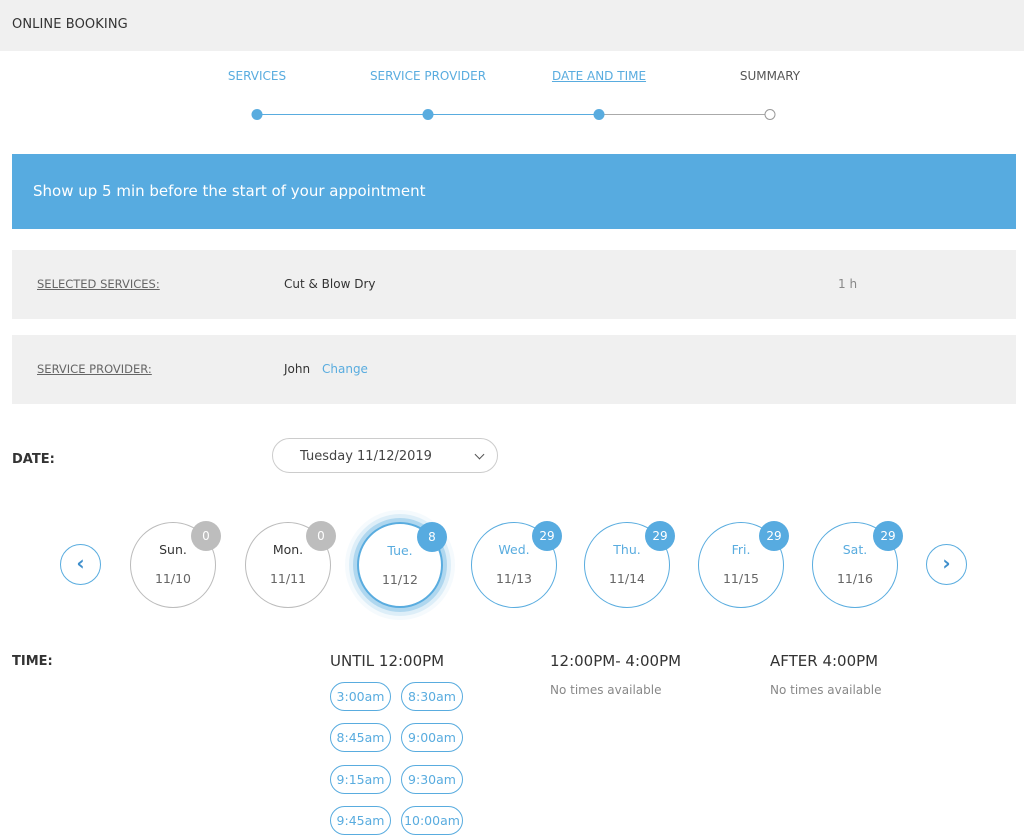 This screenshot has height=840, width=1024. What do you see at coordinates (684, 114) in the screenshot?
I see `progress-line-remaining` at bounding box center [684, 114].